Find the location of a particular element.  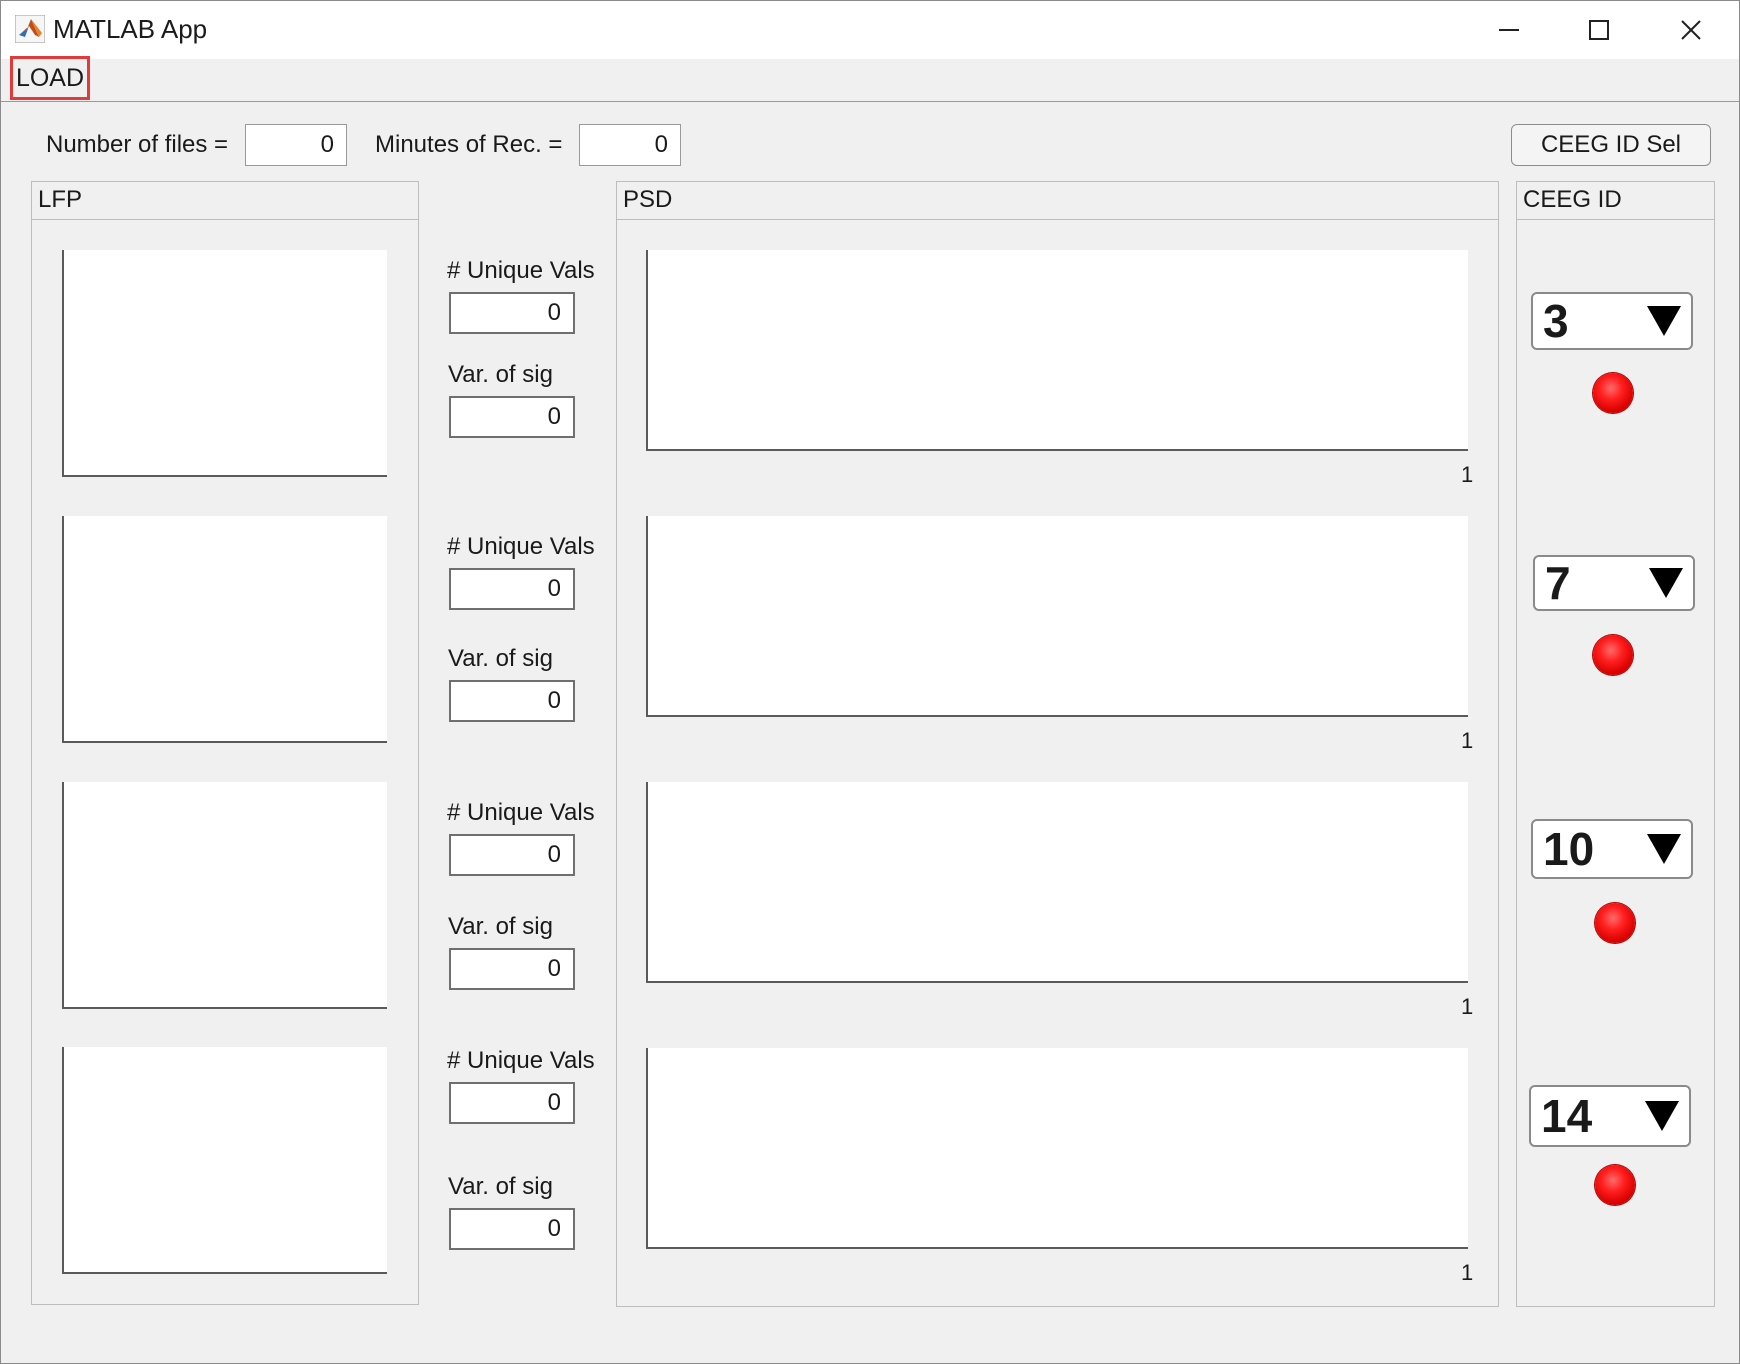

ceeg-id-panel-title: CEEG ID is located at coordinates (1615, 201).